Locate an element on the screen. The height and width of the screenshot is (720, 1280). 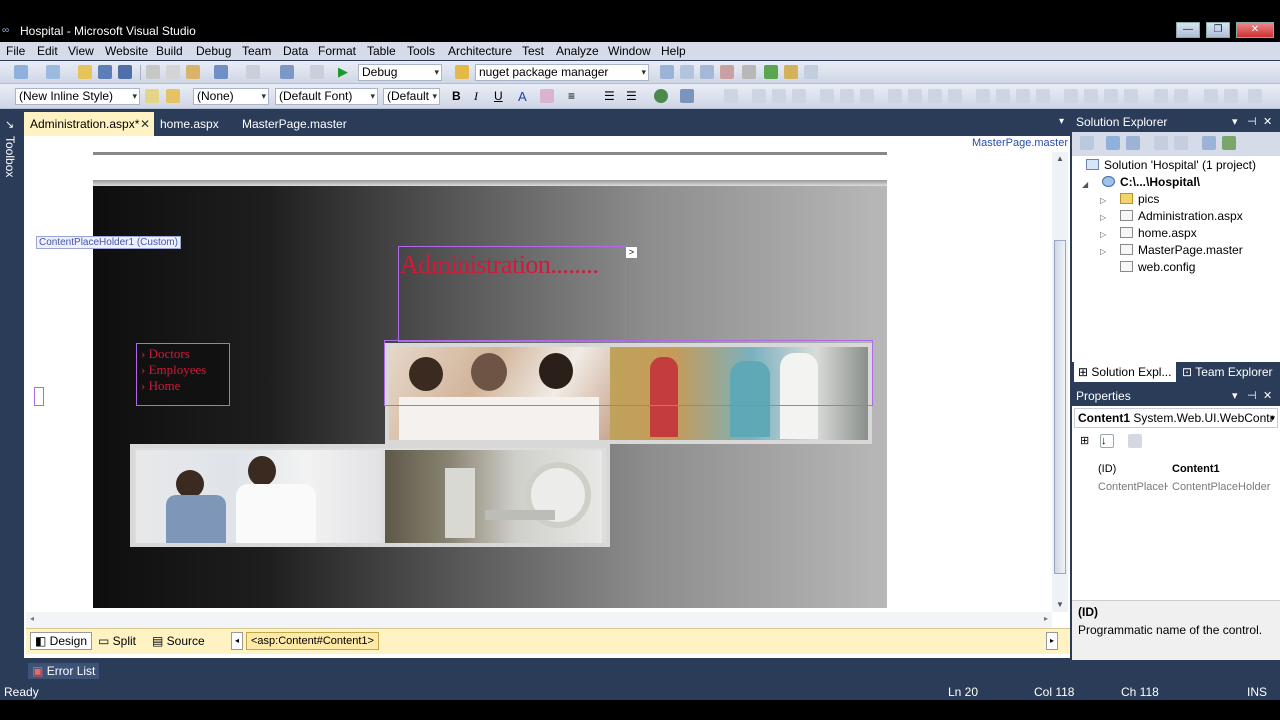
decrease-vspacing-icon is located at coordinates (1111, 96).